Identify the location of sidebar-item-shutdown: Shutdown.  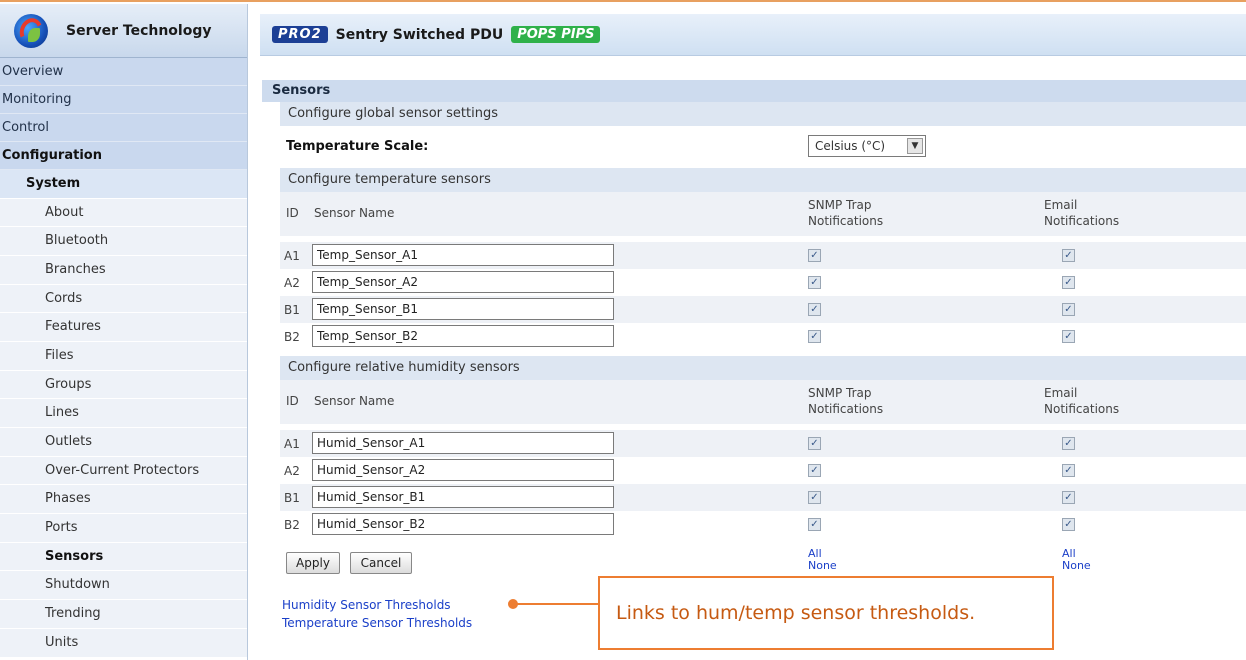
(123, 586).